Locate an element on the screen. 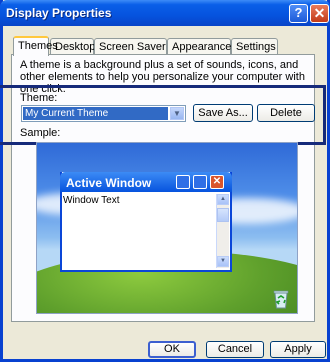 This screenshot has width=330, height=362. scroll-down-icon: ▼ is located at coordinates (223, 261).